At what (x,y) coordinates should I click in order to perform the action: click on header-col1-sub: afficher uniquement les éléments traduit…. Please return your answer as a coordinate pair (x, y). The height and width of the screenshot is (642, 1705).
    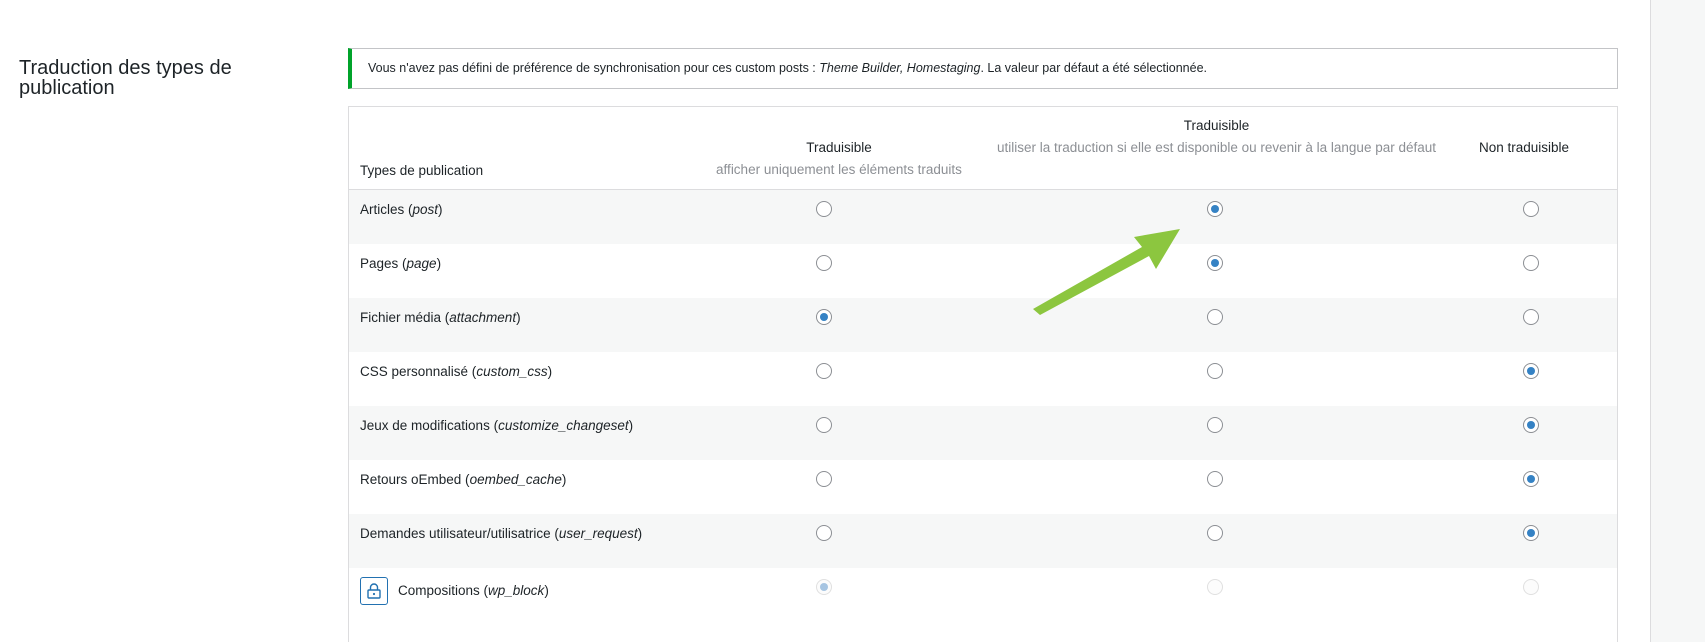
    Looking at the image, I should click on (839, 169).